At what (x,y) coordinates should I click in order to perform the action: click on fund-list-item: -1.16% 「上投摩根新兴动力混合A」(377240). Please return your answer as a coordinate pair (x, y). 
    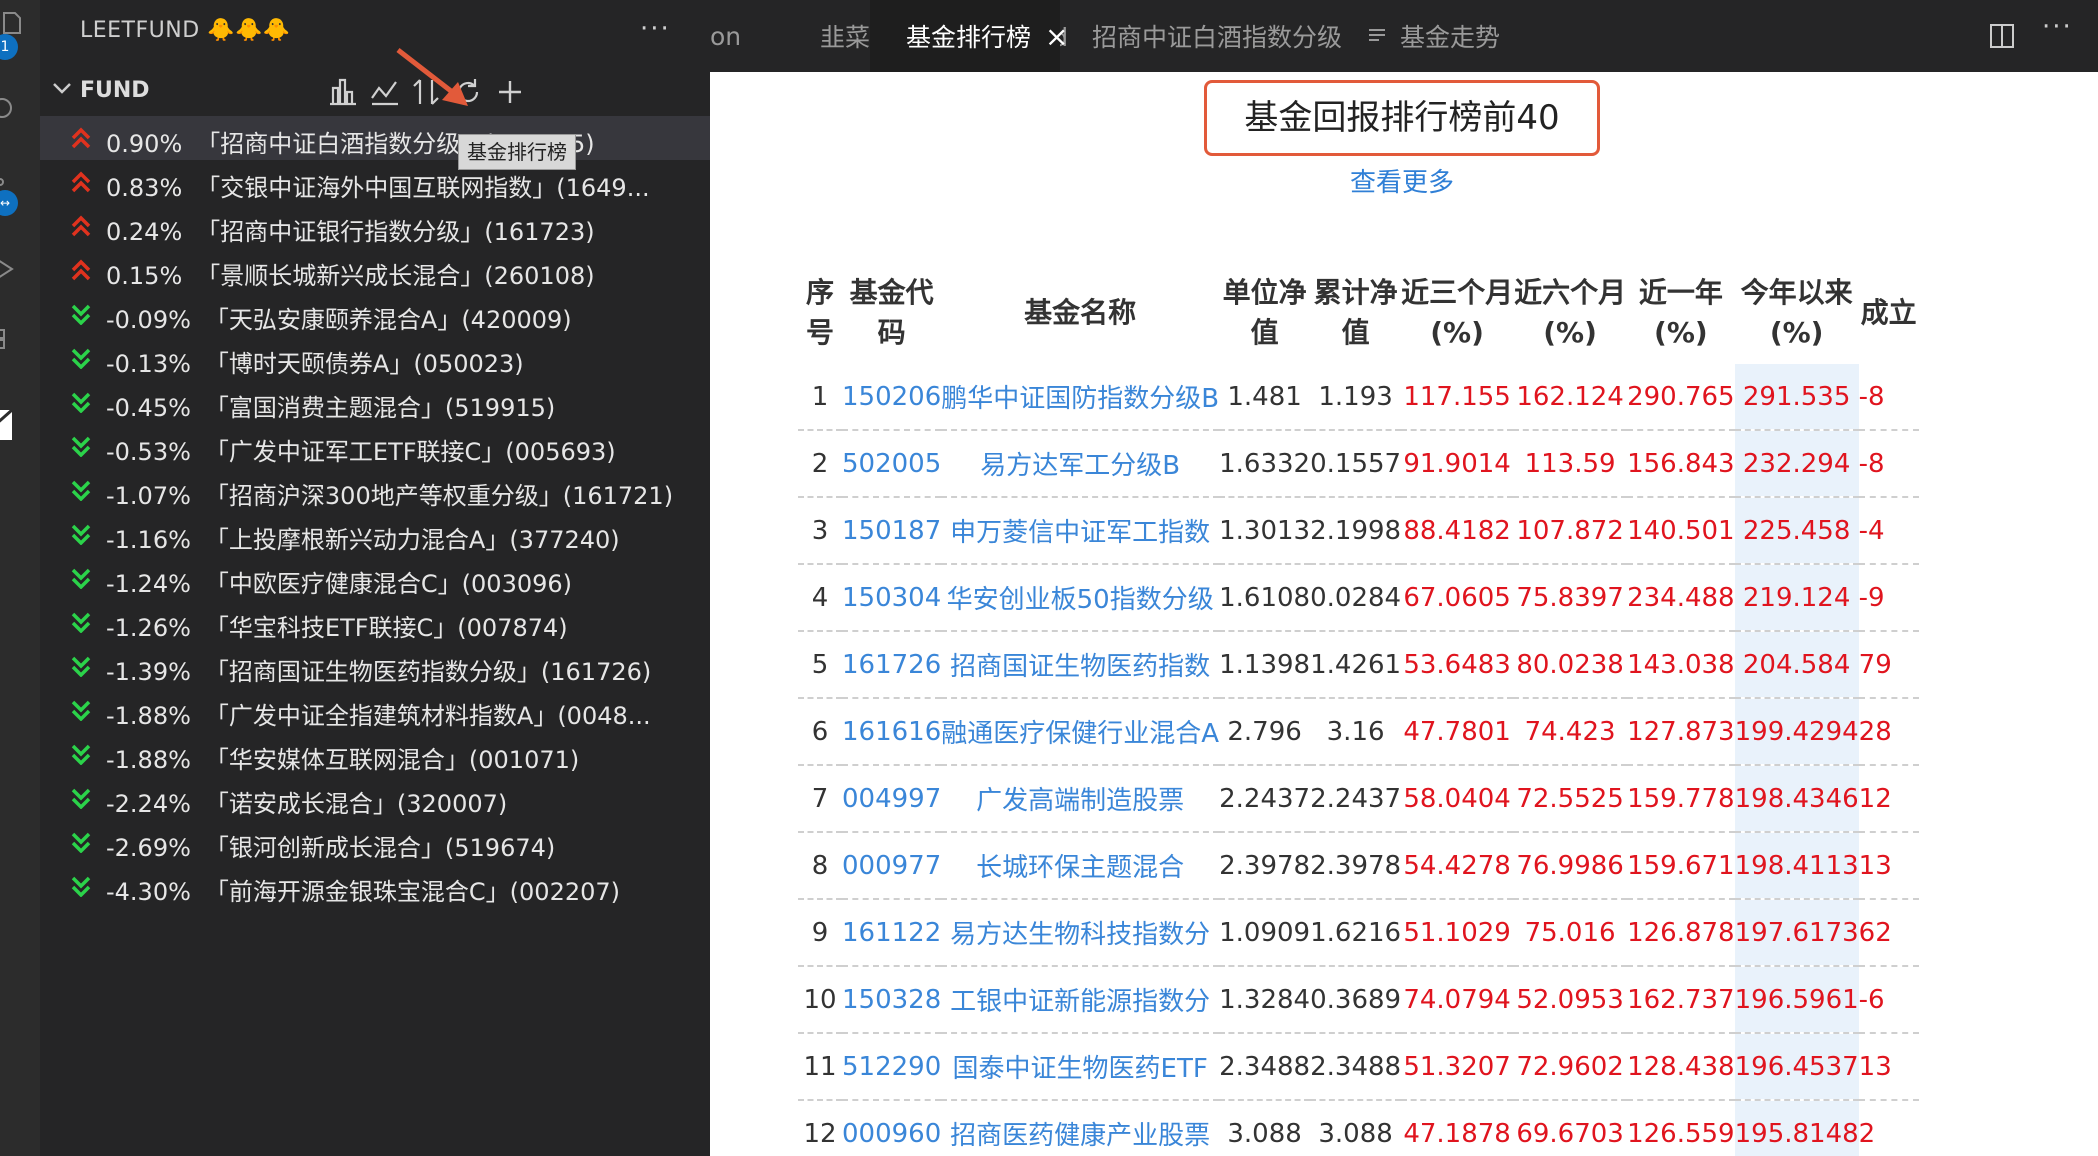
    Looking at the image, I should click on (375, 534).